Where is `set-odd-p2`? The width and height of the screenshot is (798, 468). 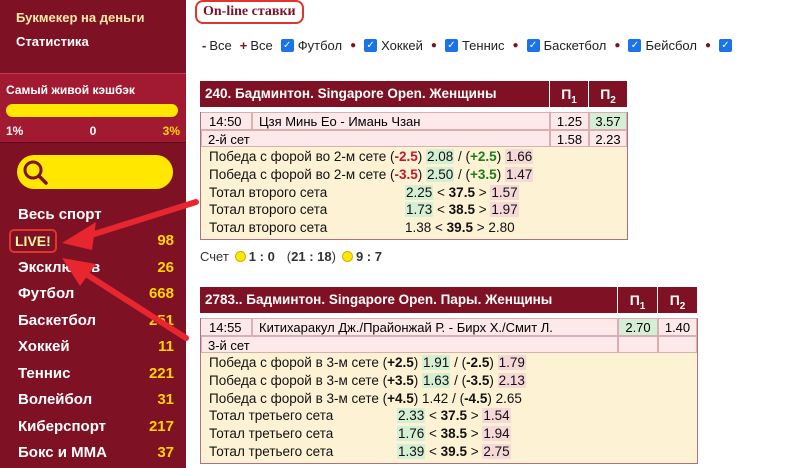
set-odd-p2 is located at coordinates (677, 344).